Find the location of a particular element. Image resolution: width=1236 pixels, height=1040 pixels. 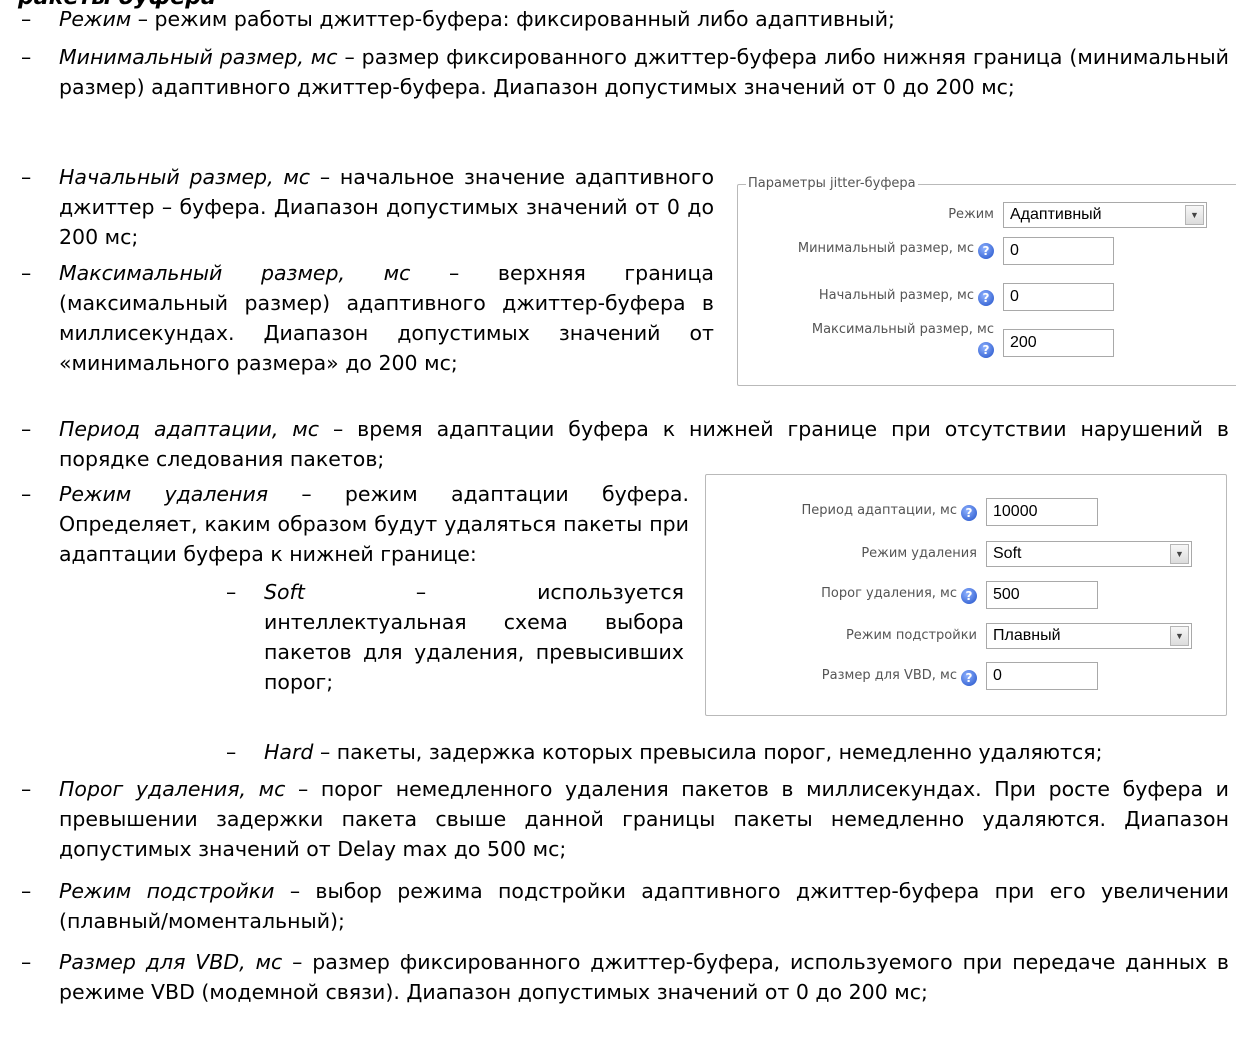

start-size-row: Начальный размер, мс? 0 is located at coordinates (987, 299).